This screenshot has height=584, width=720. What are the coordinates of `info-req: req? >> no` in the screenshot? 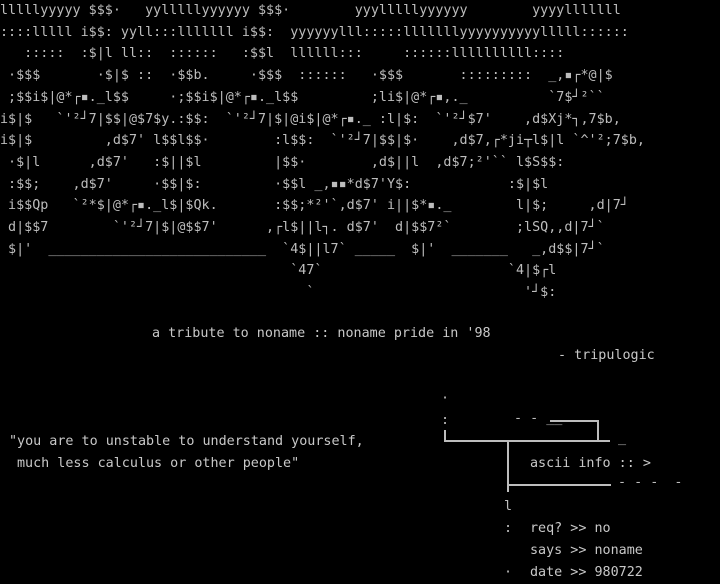 It's located at (570, 528).